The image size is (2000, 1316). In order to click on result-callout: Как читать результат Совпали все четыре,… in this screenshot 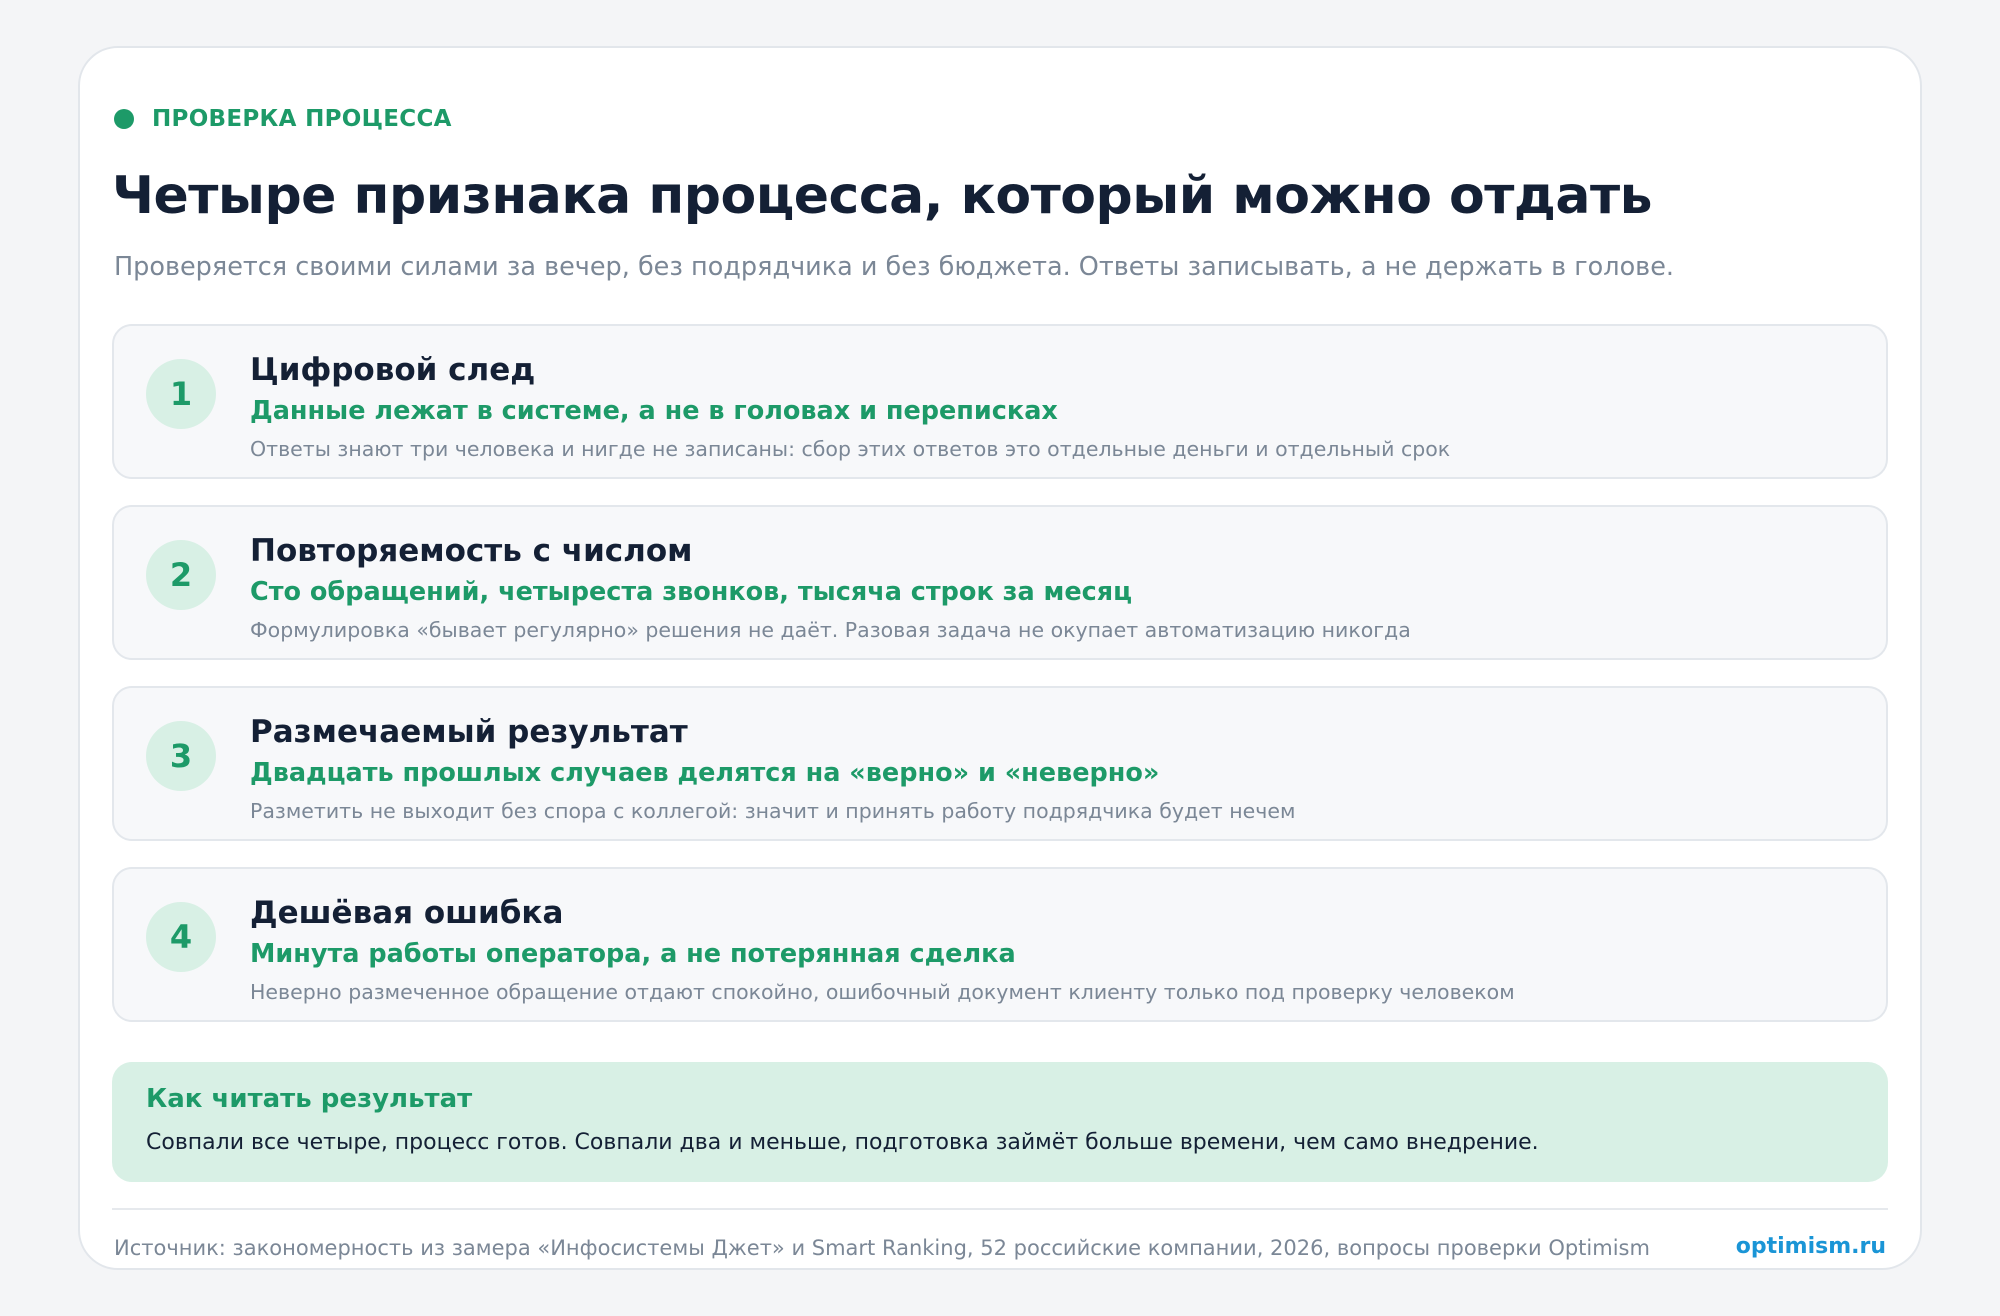, I will do `click(1000, 1122)`.